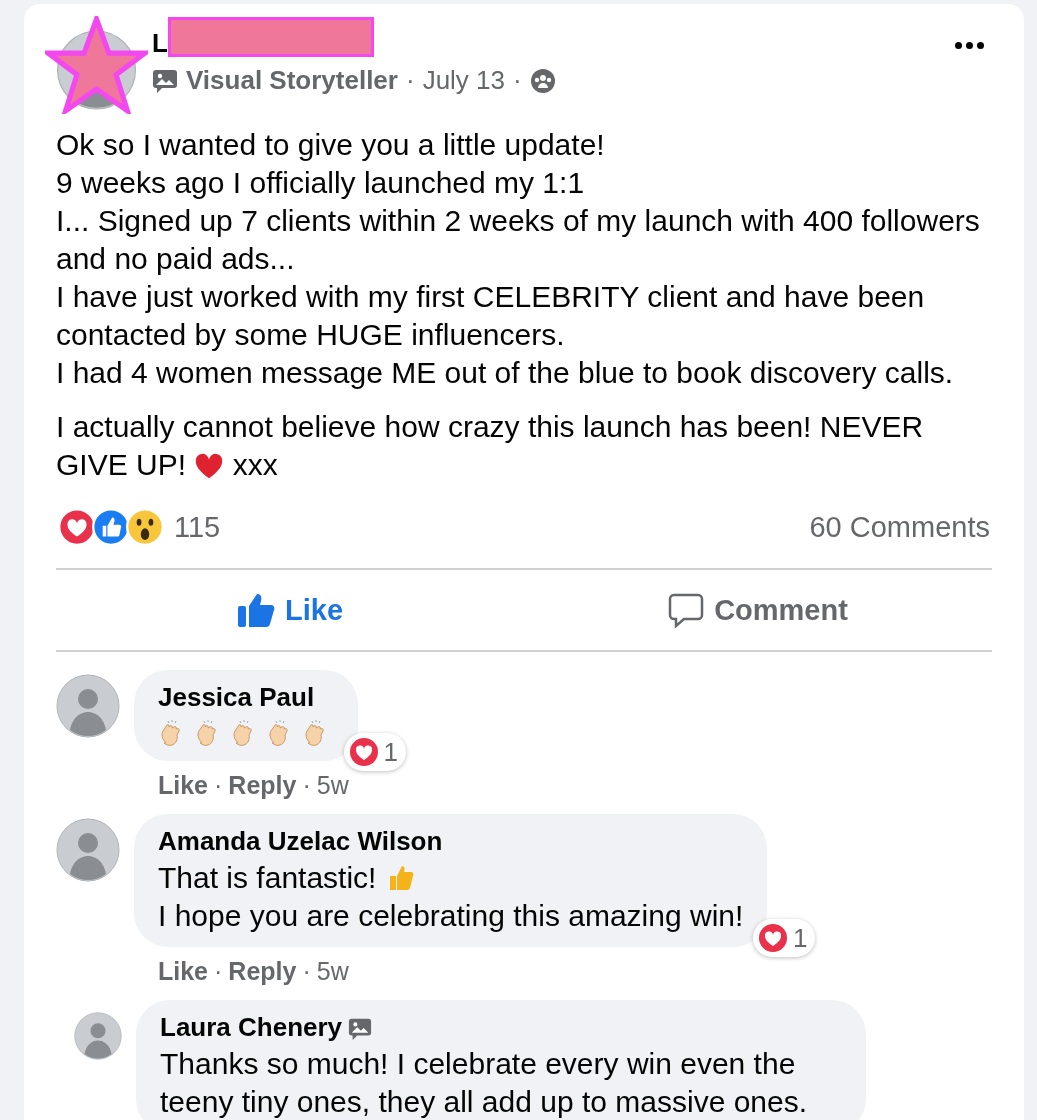 This screenshot has width=1037, height=1120. What do you see at coordinates (165, 80) in the screenshot?
I see `visual-storyteller-icon` at bounding box center [165, 80].